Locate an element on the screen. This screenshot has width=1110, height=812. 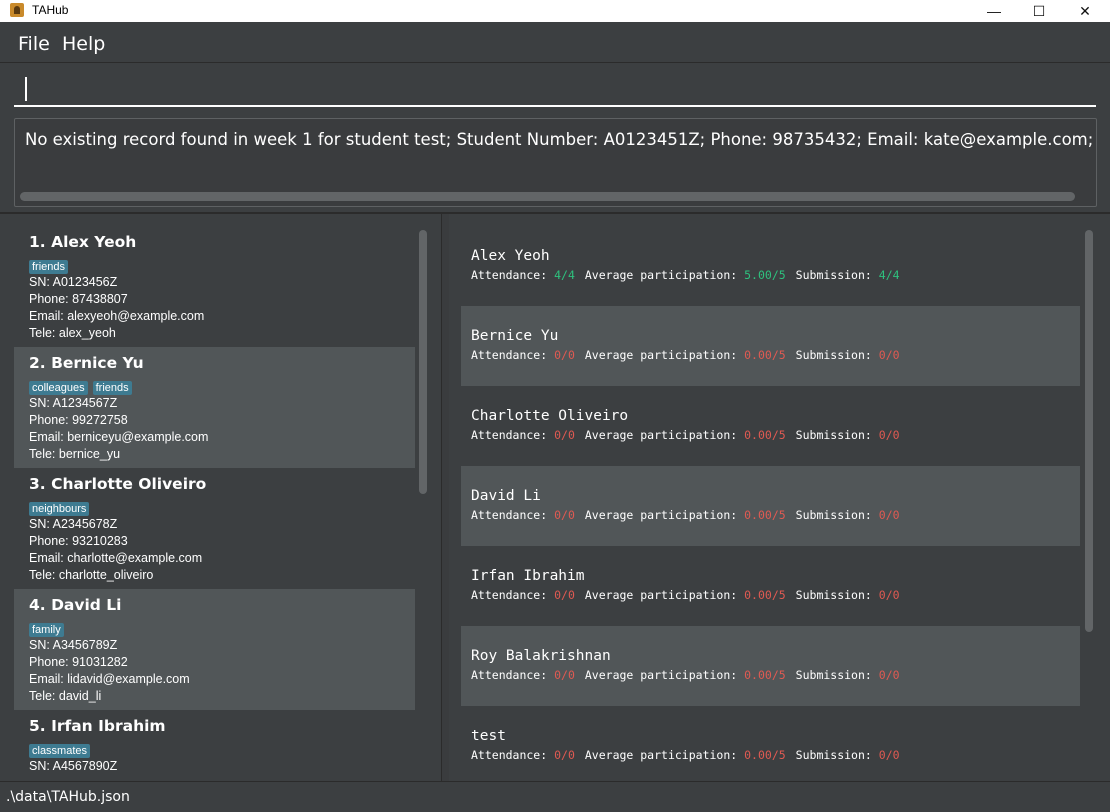
person-sn: SN: A3456789Z is located at coordinates (73, 645).